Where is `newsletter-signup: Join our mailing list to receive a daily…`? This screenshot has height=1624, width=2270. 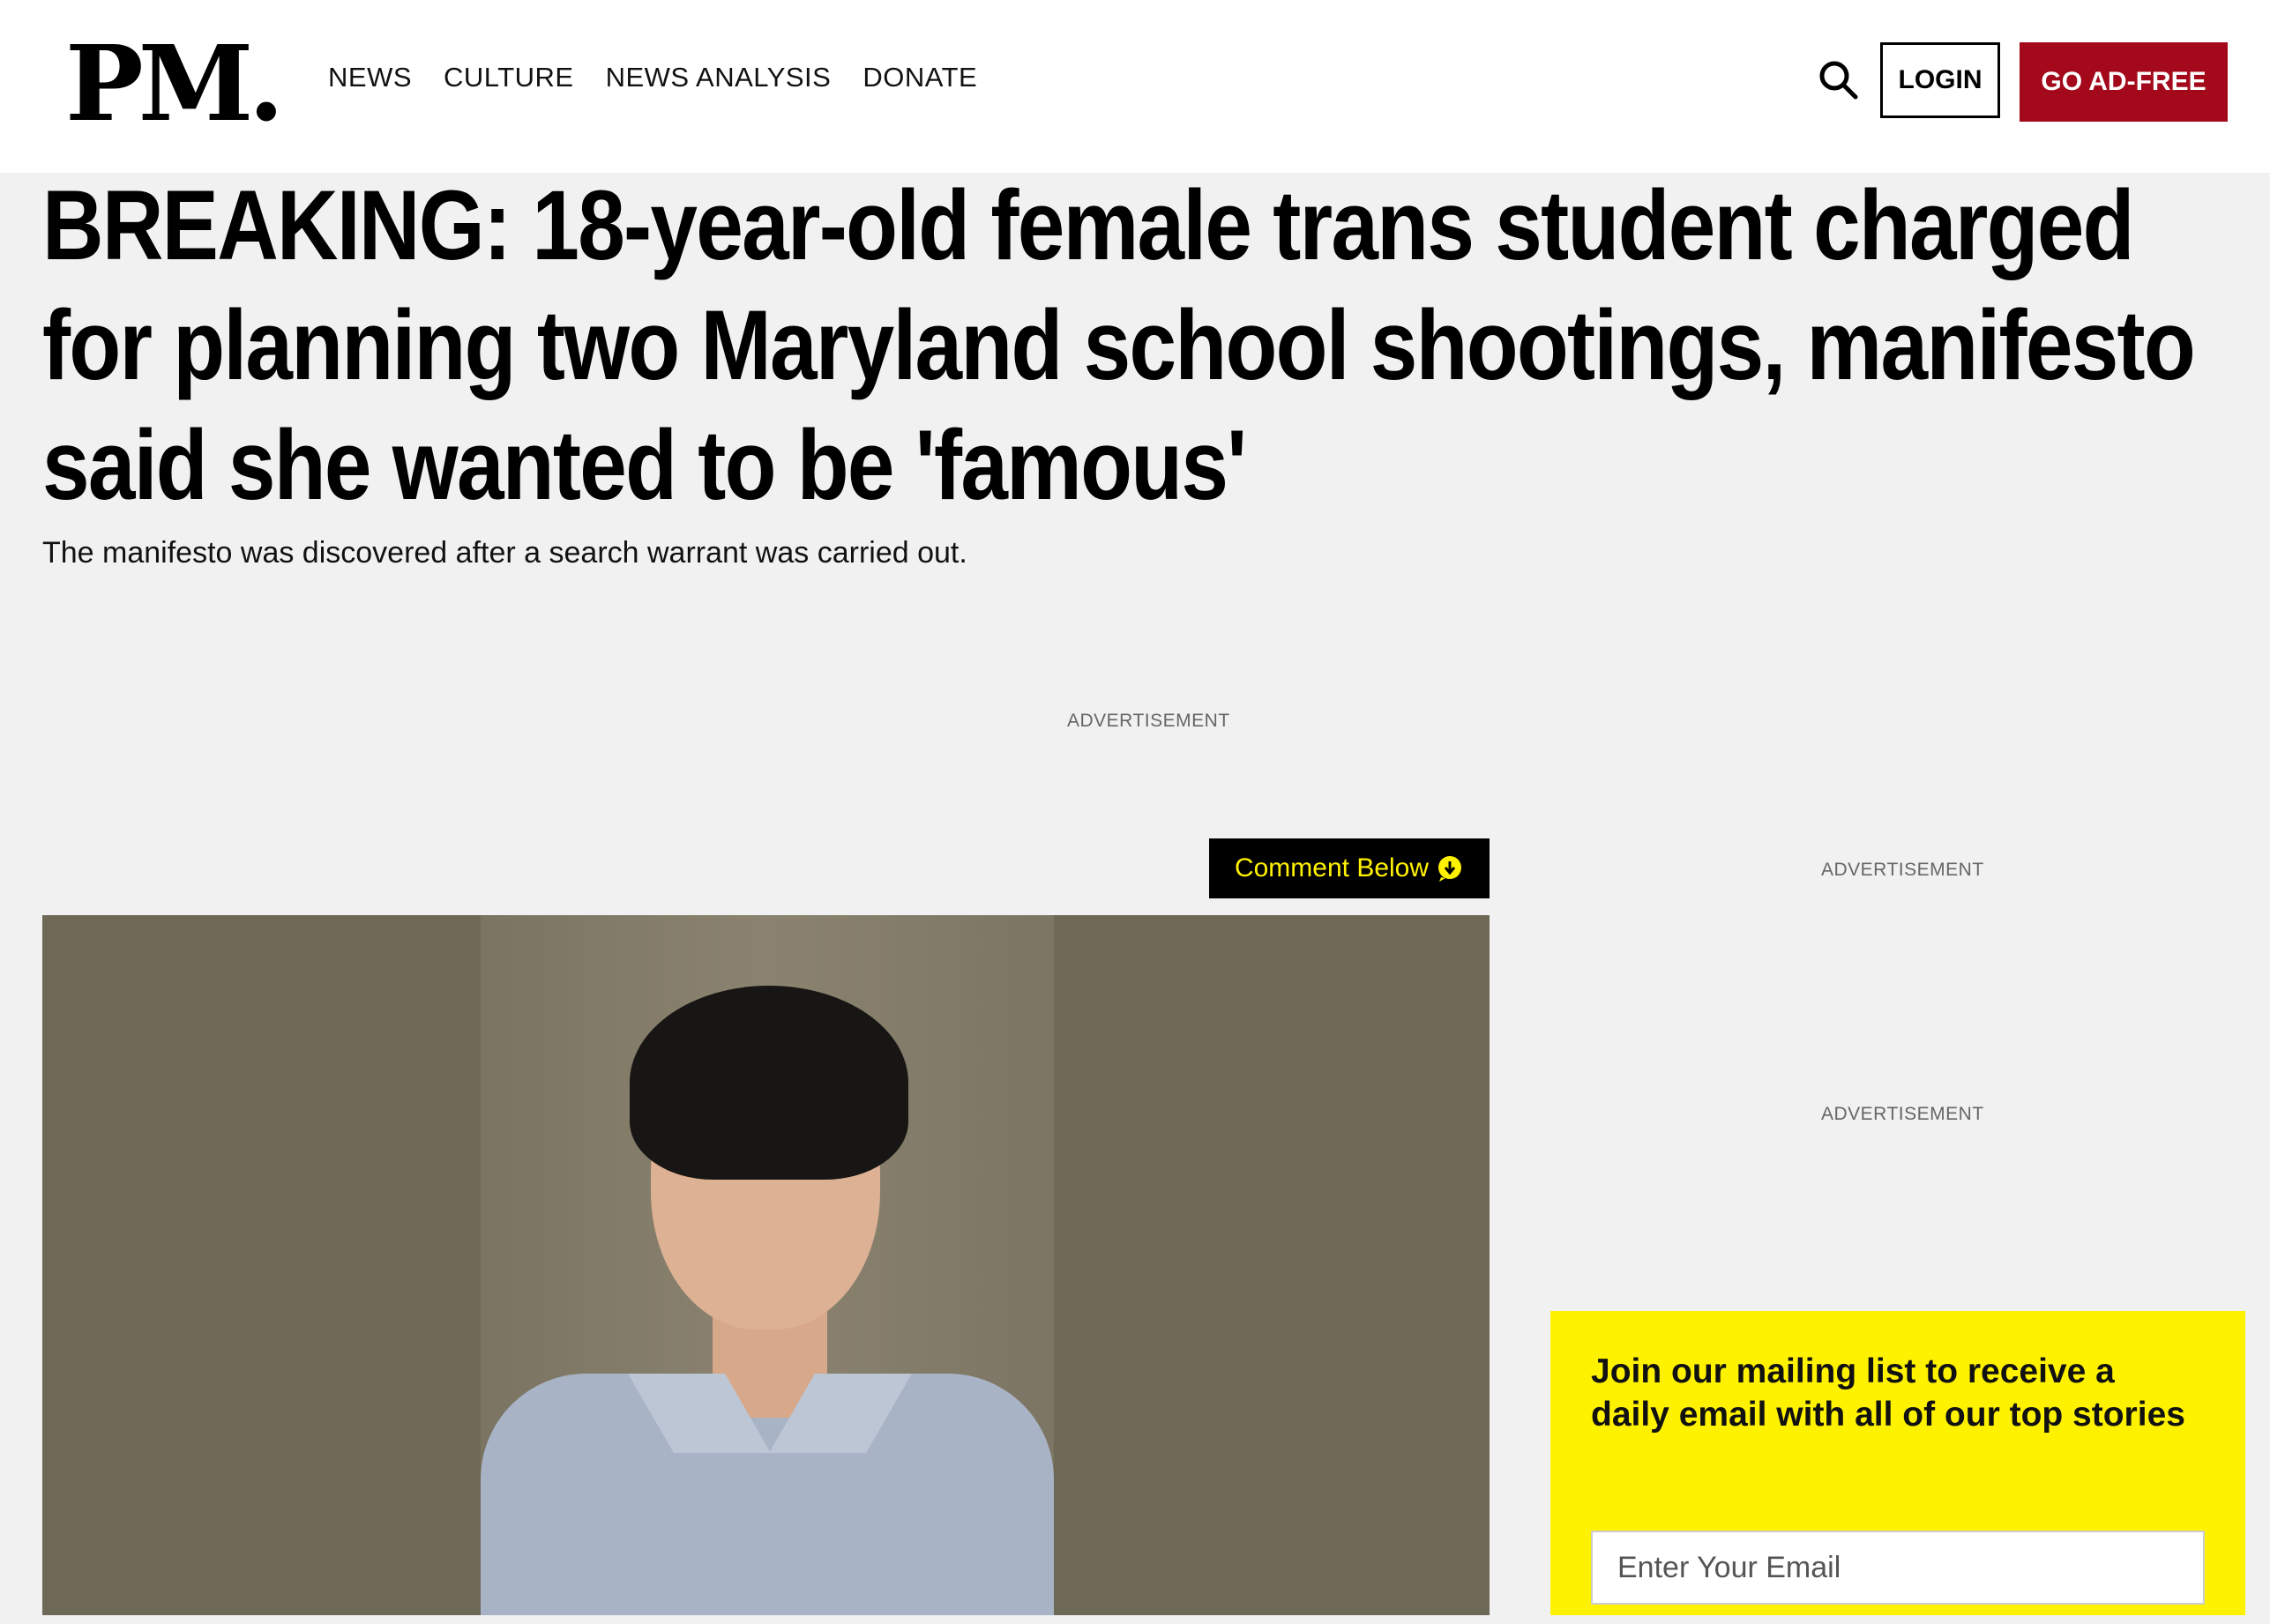 newsletter-signup: Join our mailing list to receive a daily… is located at coordinates (1898, 1463).